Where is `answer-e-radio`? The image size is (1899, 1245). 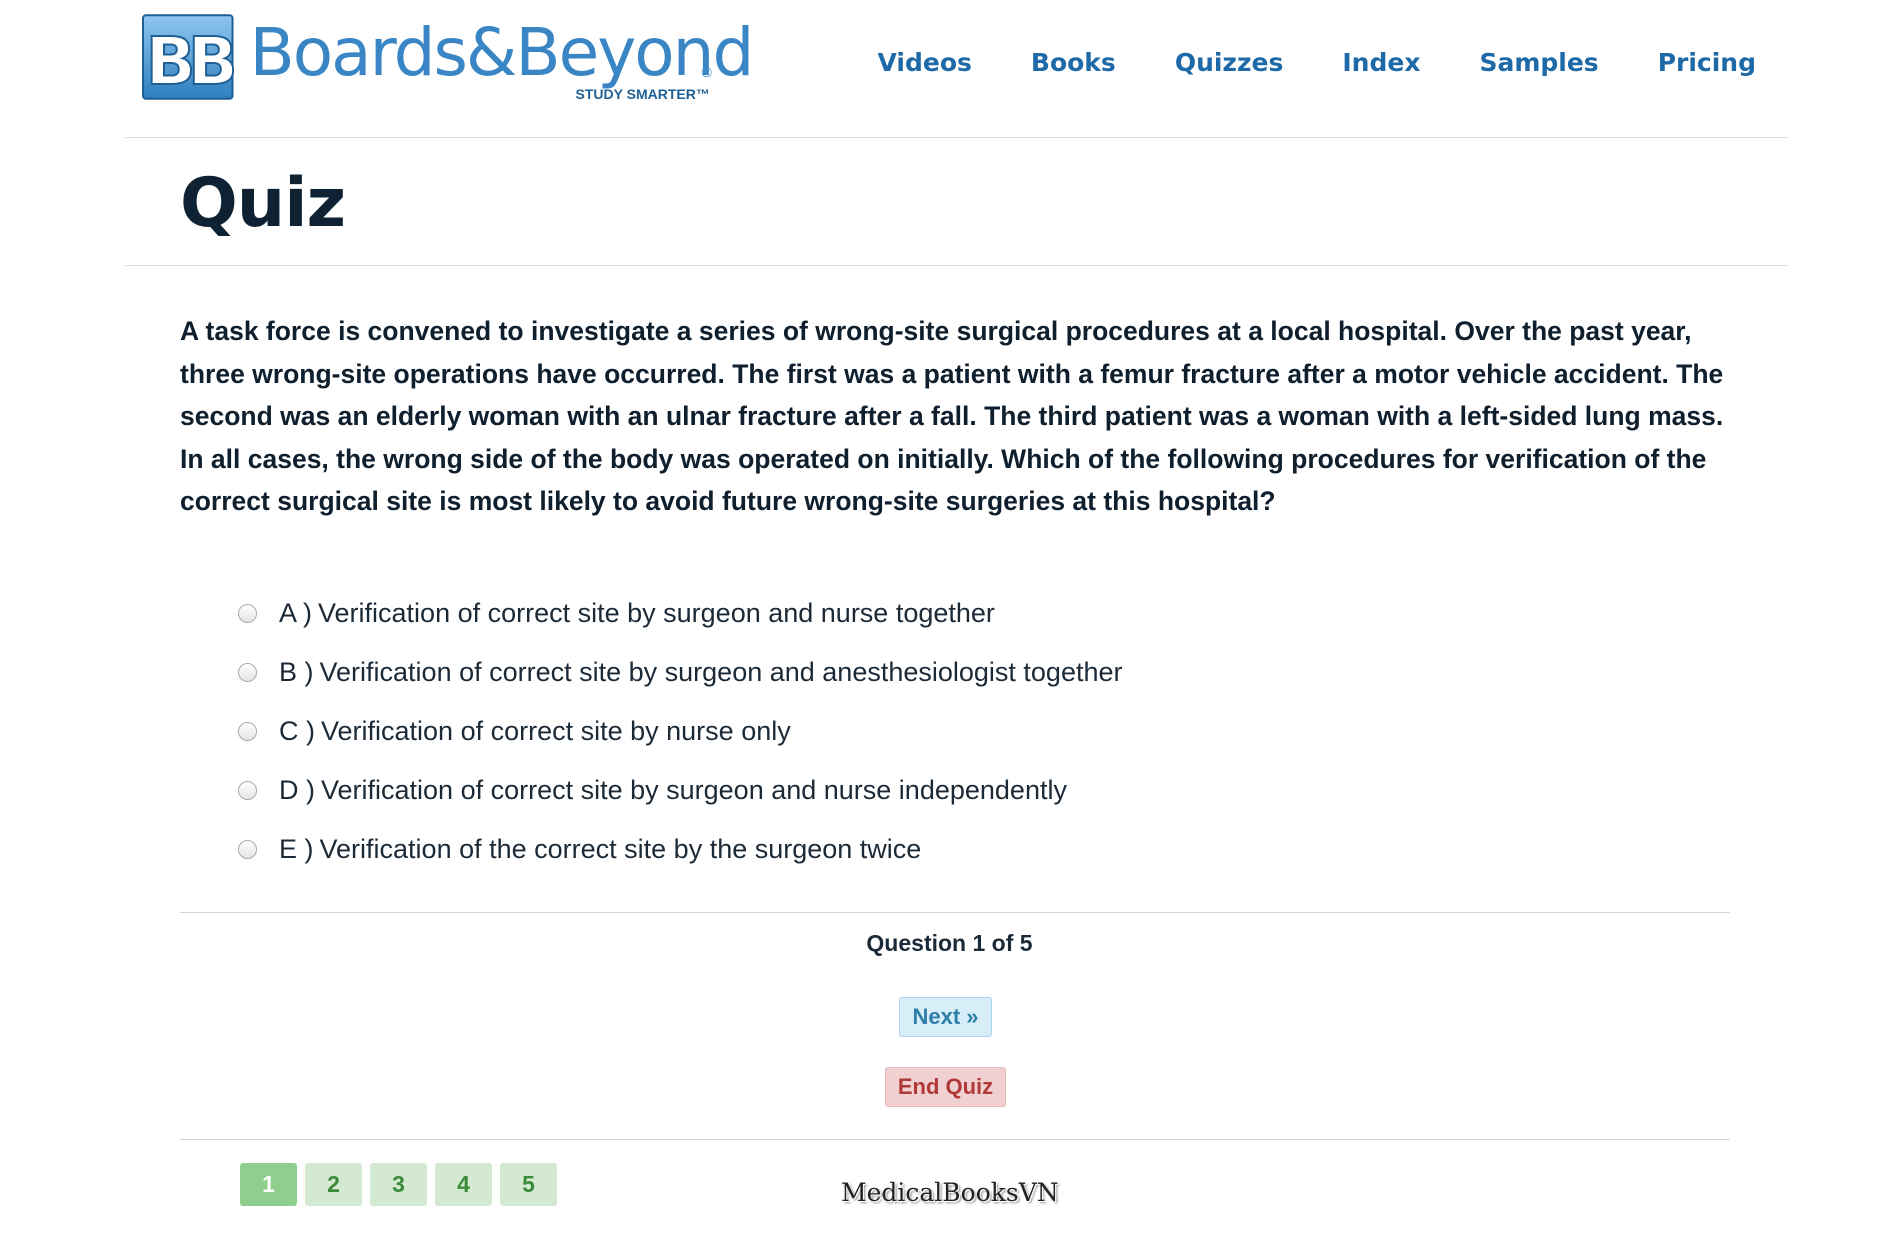
answer-e-radio is located at coordinates (247, 849).